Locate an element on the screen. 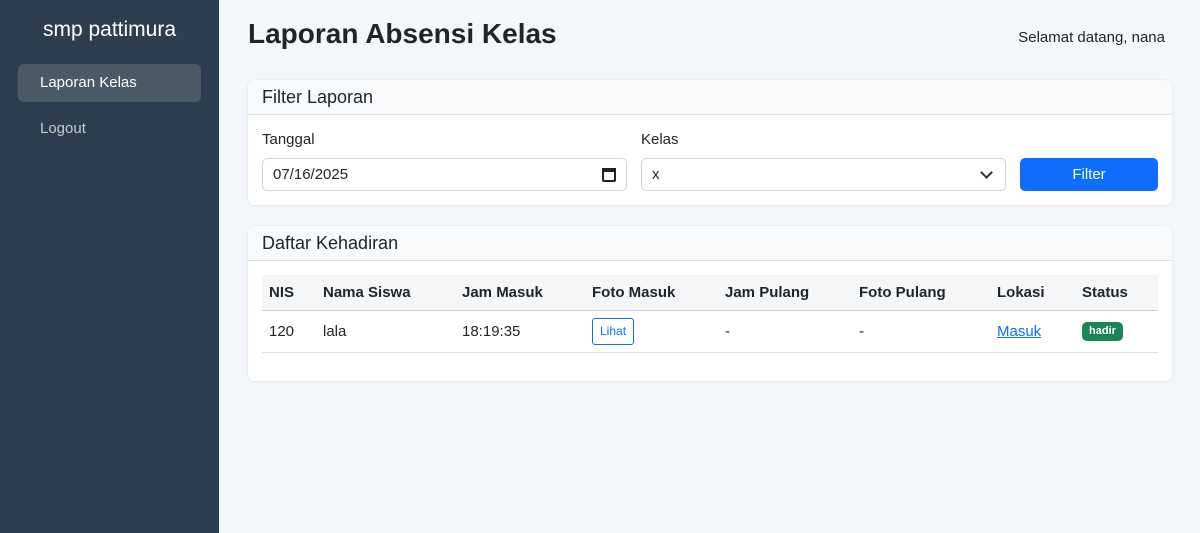 This screenshot has width=1200, height=533. page-title: Laporan Absensi Kelas is located at coordinates (402, 33).